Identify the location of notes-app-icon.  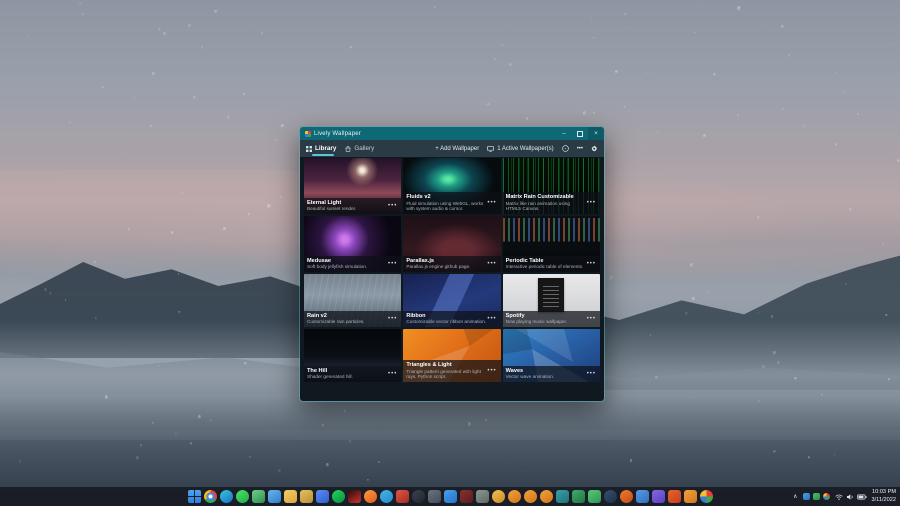
(258, 496).